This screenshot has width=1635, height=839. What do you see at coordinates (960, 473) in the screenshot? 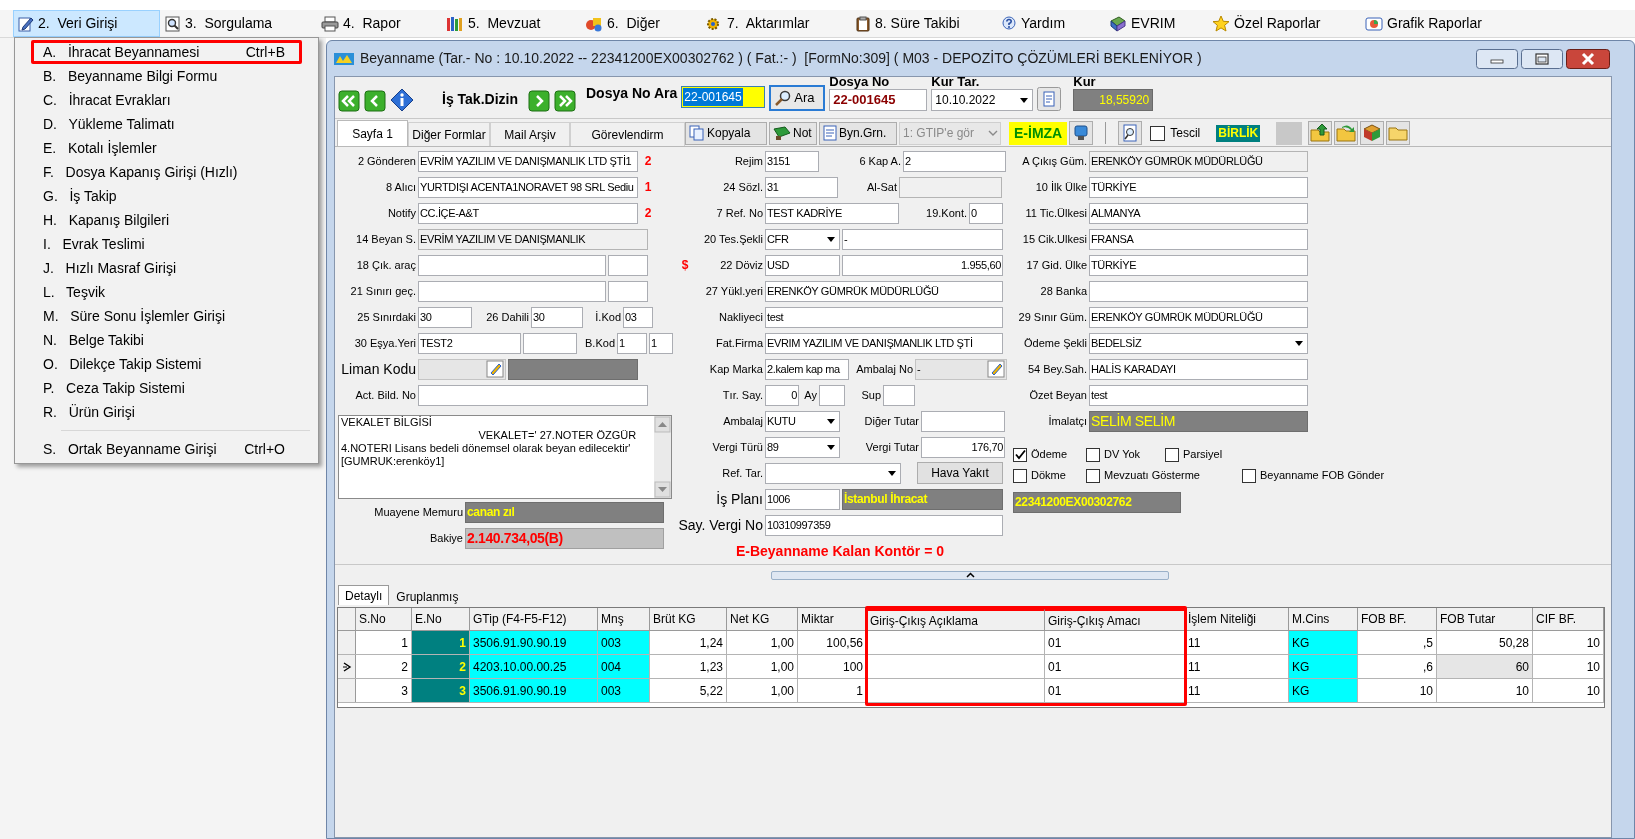
I see `button: Hava Yakıt` at bounding box center [960, 473].